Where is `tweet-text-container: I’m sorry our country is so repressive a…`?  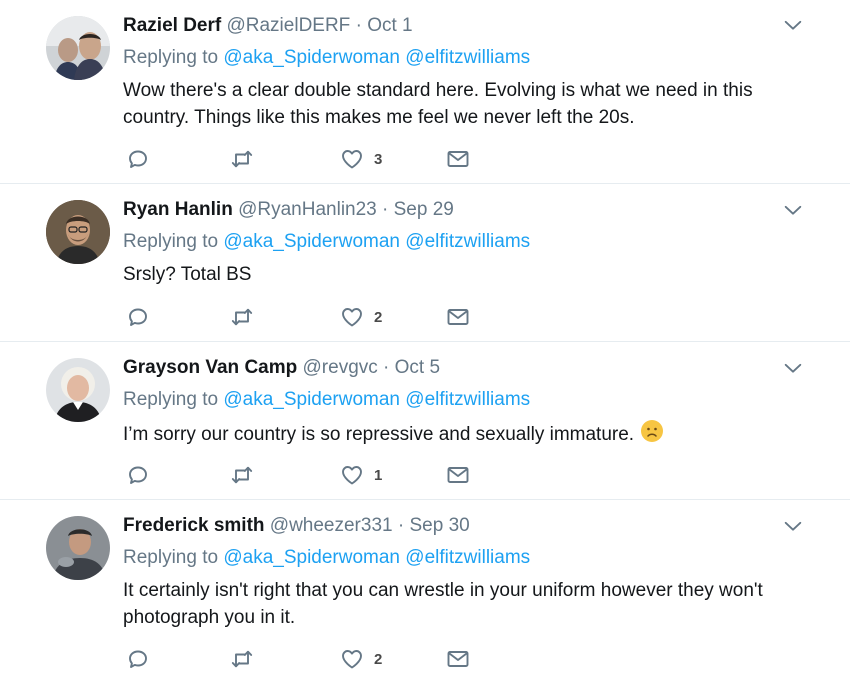 tweet-text-container: I’m sorry our country is so repressive a… is located at coordinates (451, 435).